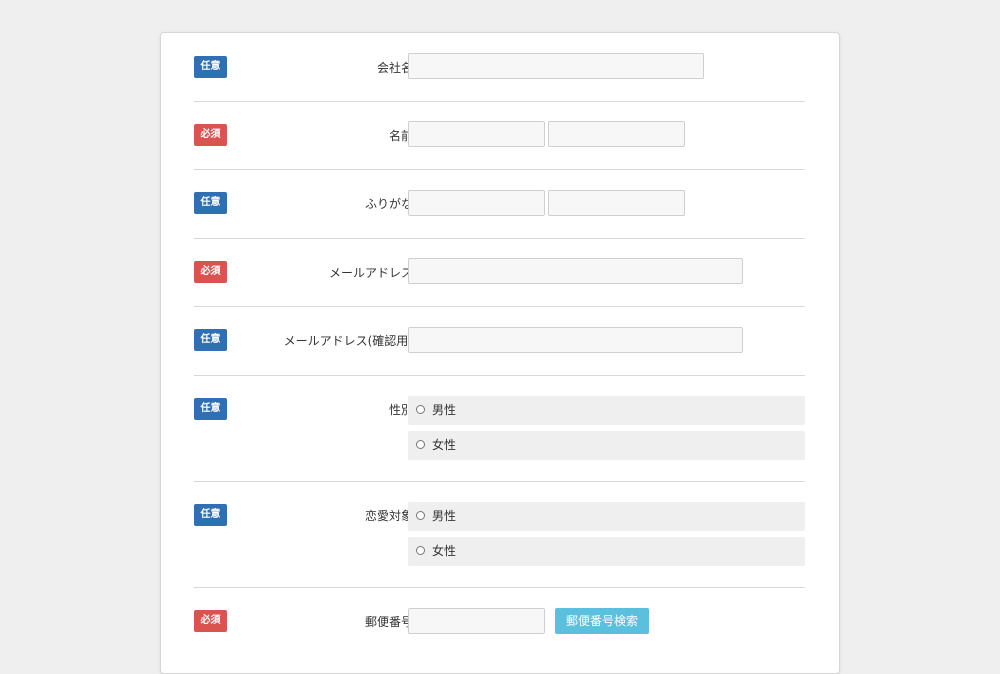 The height and width of the screenshot is (674, 1000). Describe the element at coordinates (476, 203) in the screenshot. I see `last-name-kana-input` at that location.